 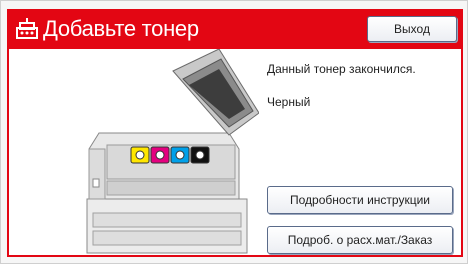 I want to click on toner-color-label: Черный, so click(x=289, y=102).